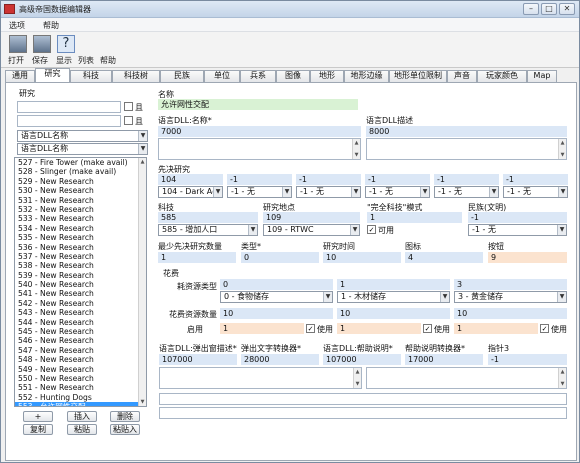 This screenshot has height=463, width=580. Describe the element at coordinates (80, 293) in the screenshot. I see `list-item: 541 - New Research` at that location.